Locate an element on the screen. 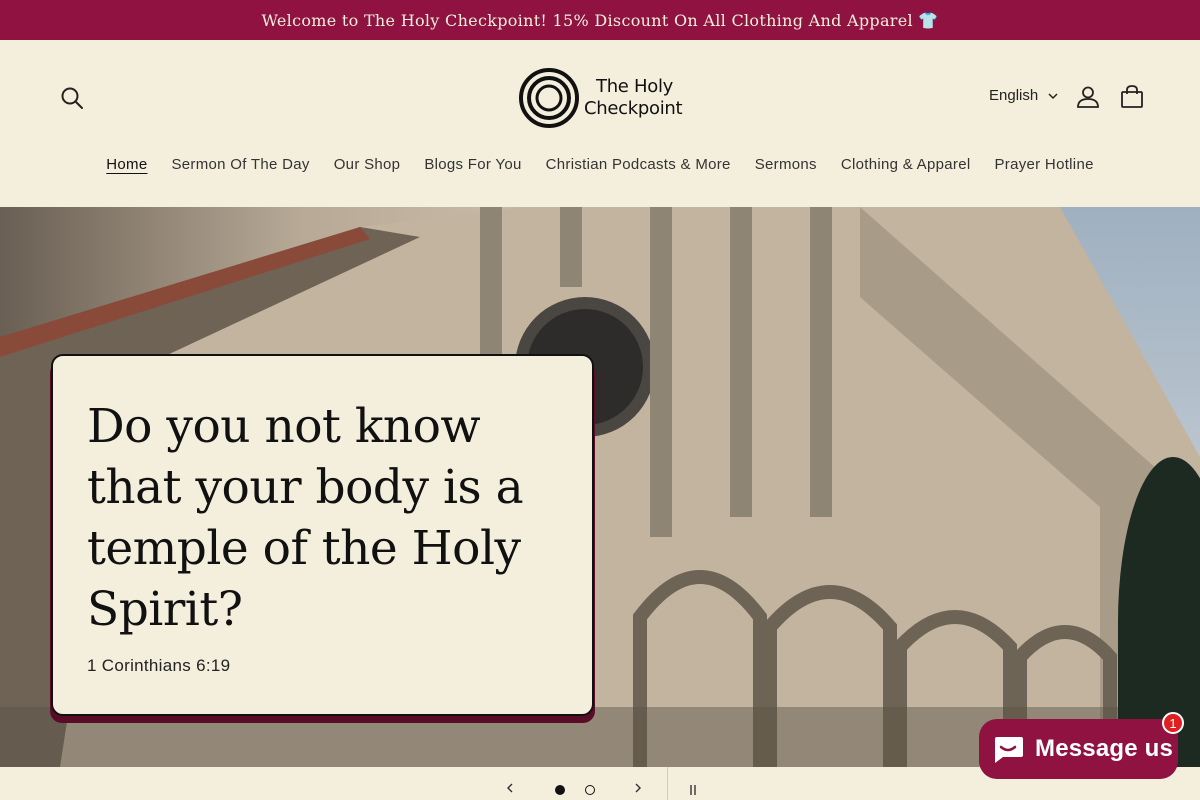  language-selector: English is located at coordinates (1023, 95).